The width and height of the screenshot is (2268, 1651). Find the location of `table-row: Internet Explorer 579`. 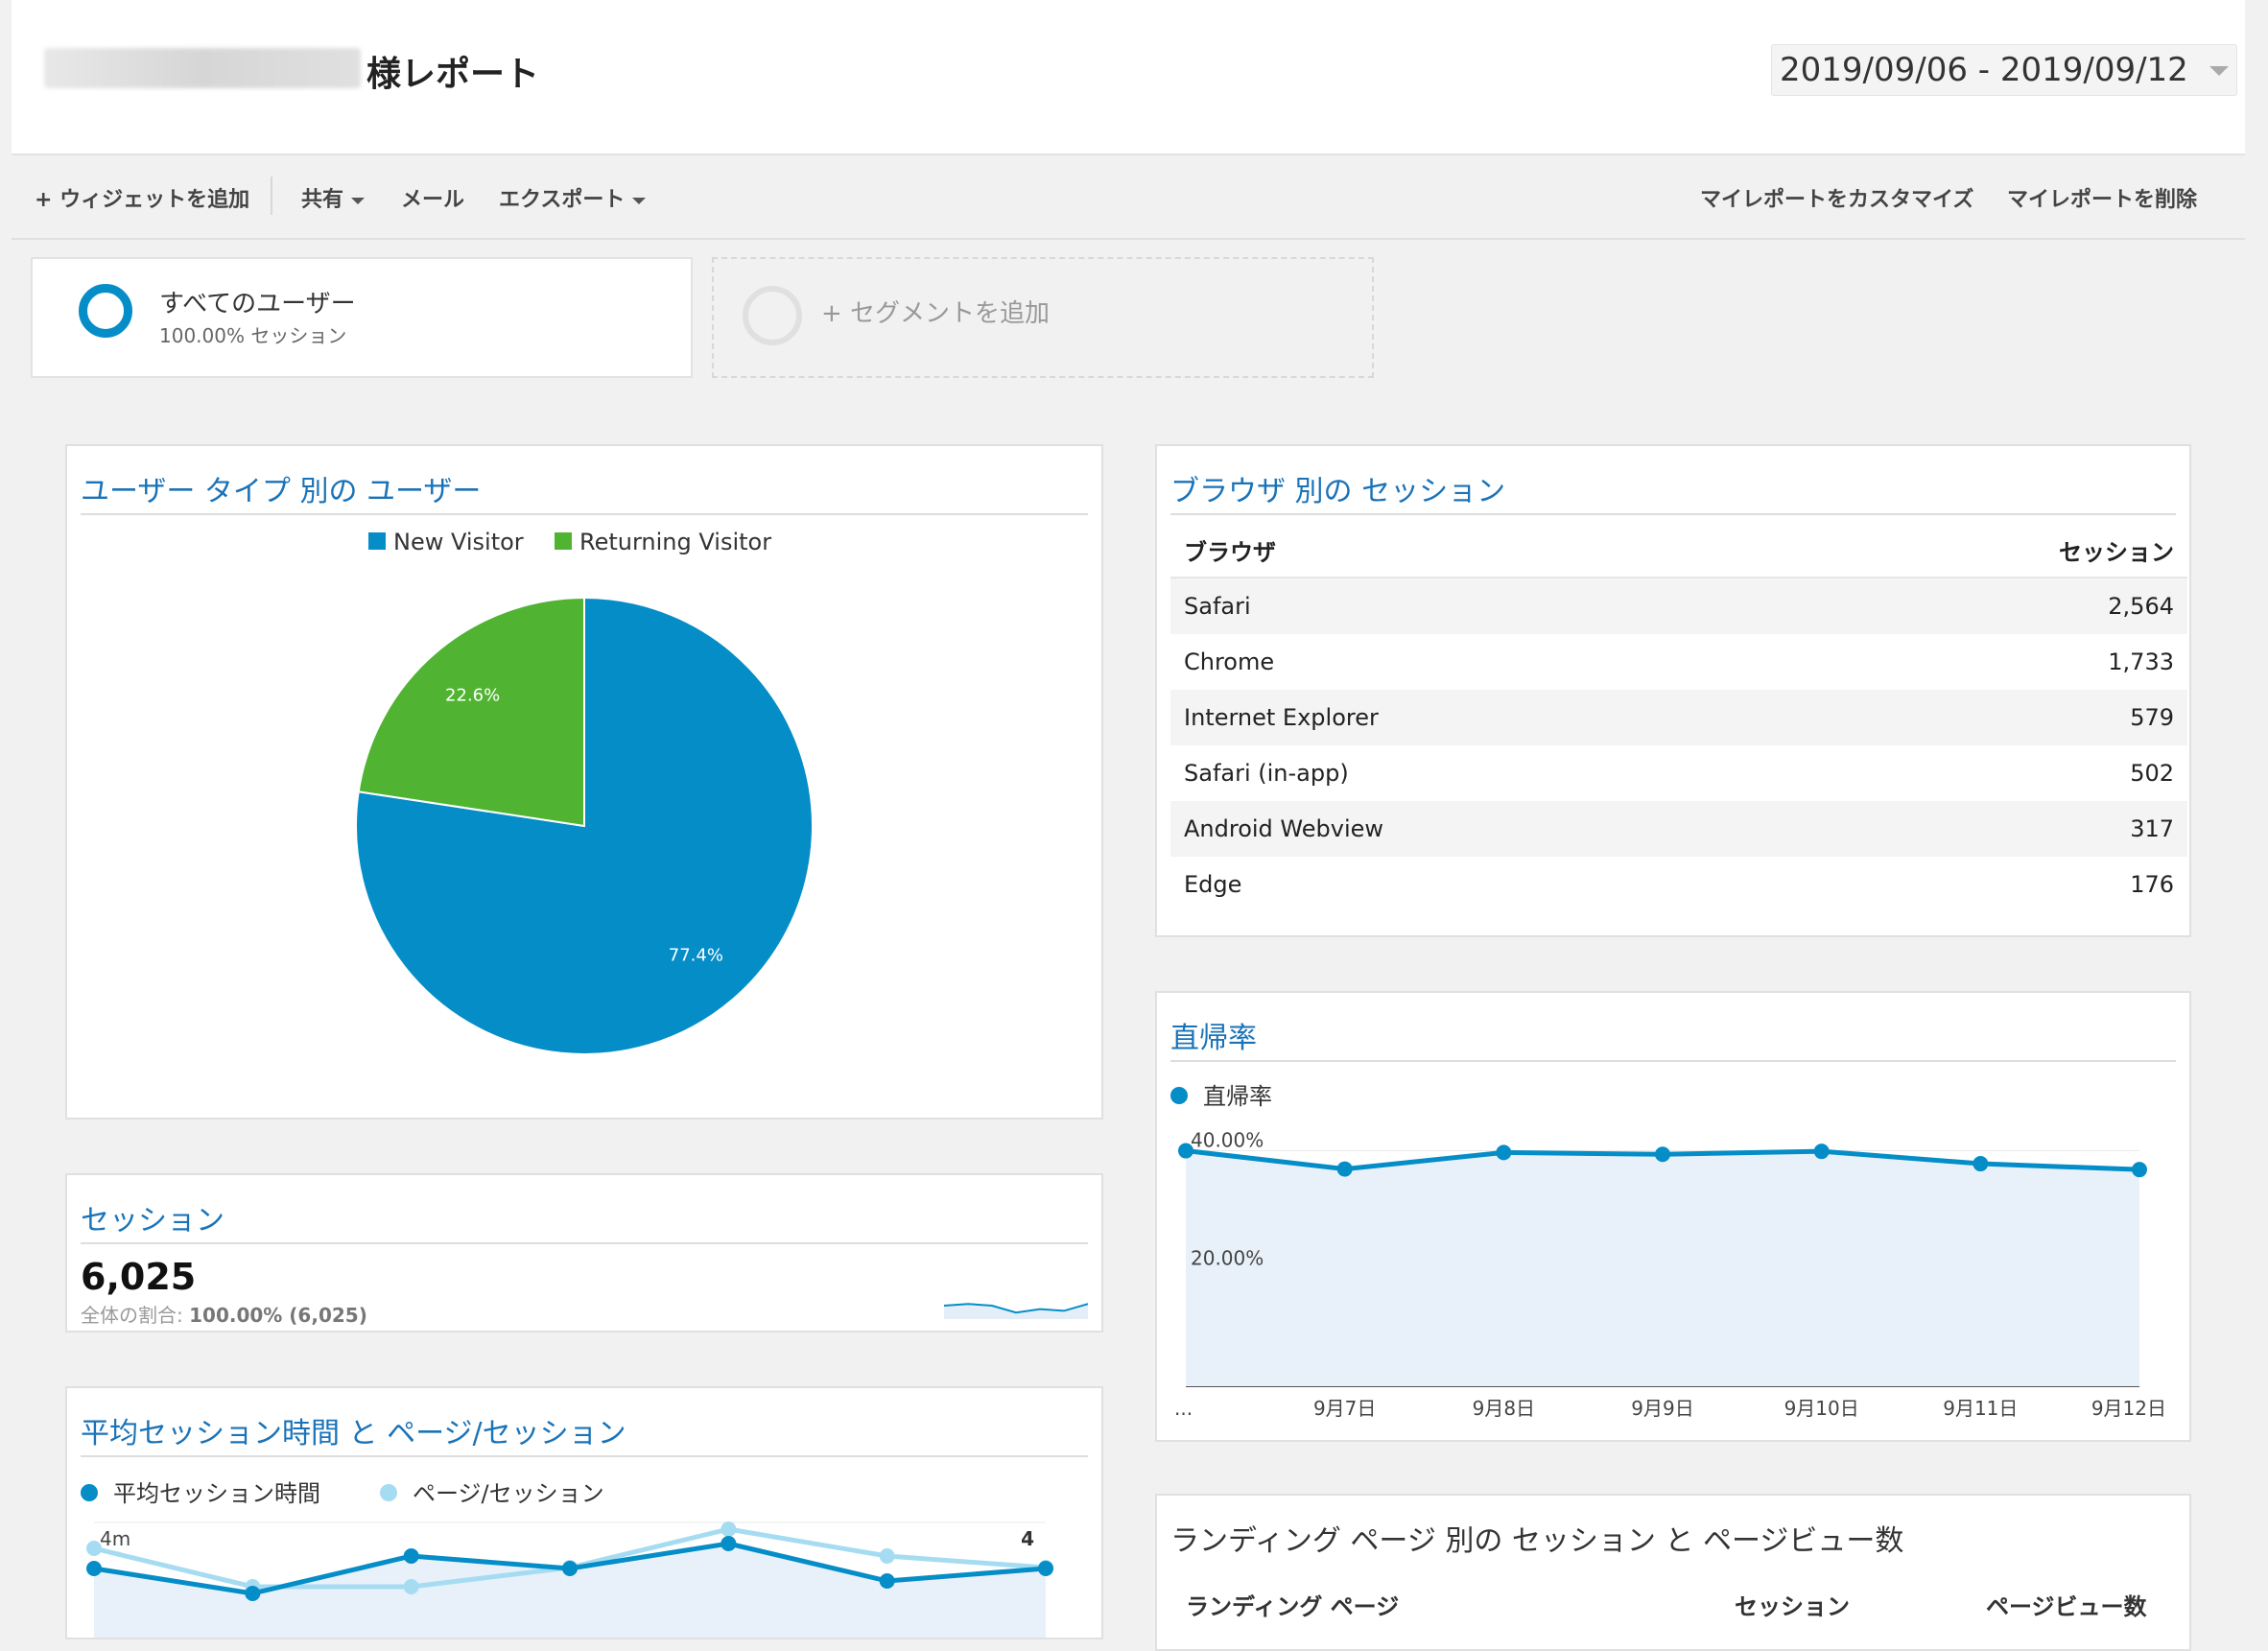

table-row: Internet Explorer 579 is located at coordinates (1678, 717).